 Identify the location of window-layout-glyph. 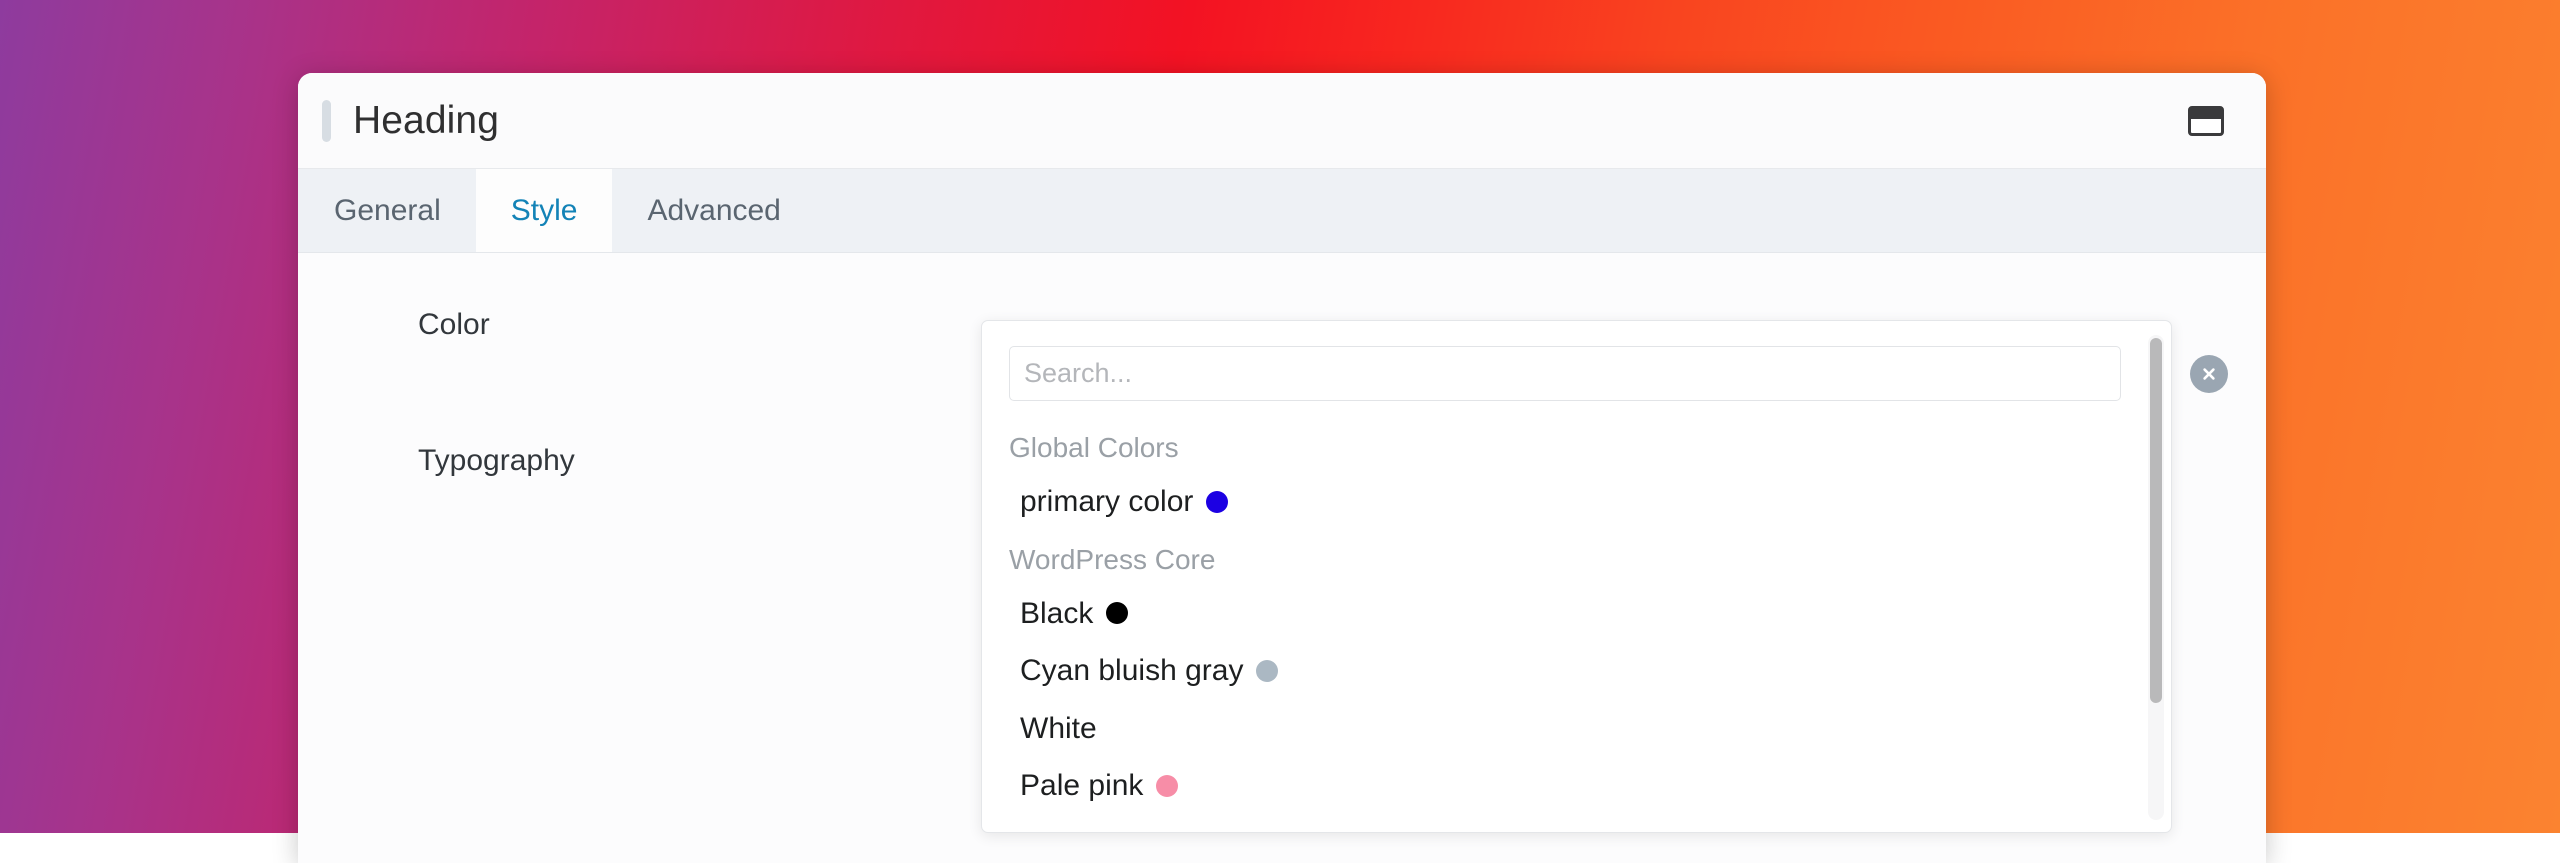
(2206, 121).